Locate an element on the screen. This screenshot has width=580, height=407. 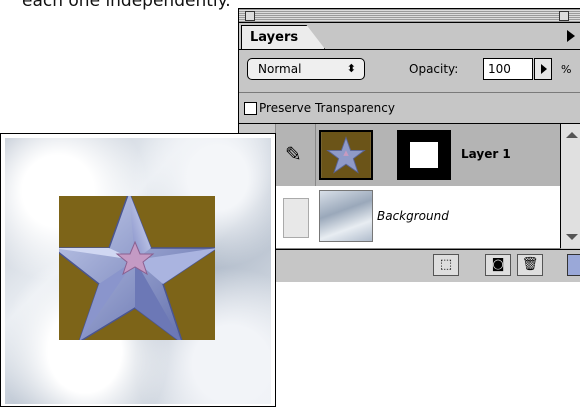
zoom-box-icon is located at coordinates (564, 16).